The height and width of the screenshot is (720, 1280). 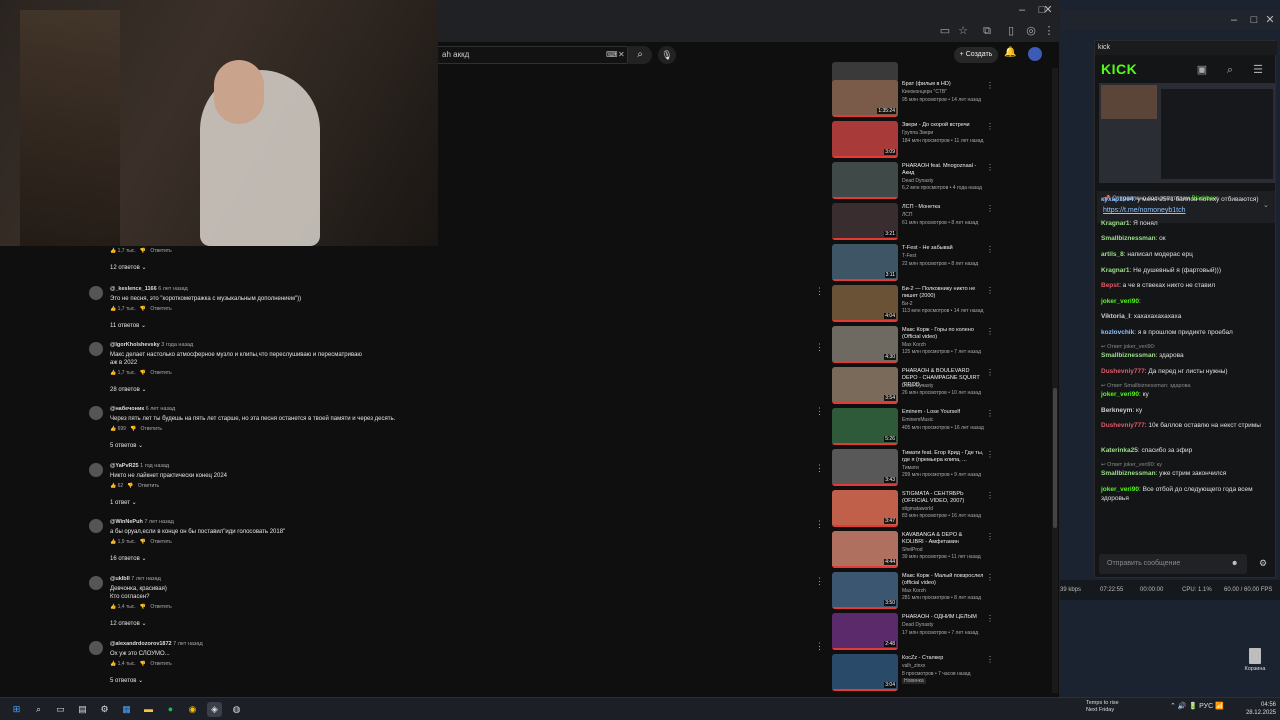 I want to click on video-title: Eminem - Lose Yourself, so click(x=943, y=412).